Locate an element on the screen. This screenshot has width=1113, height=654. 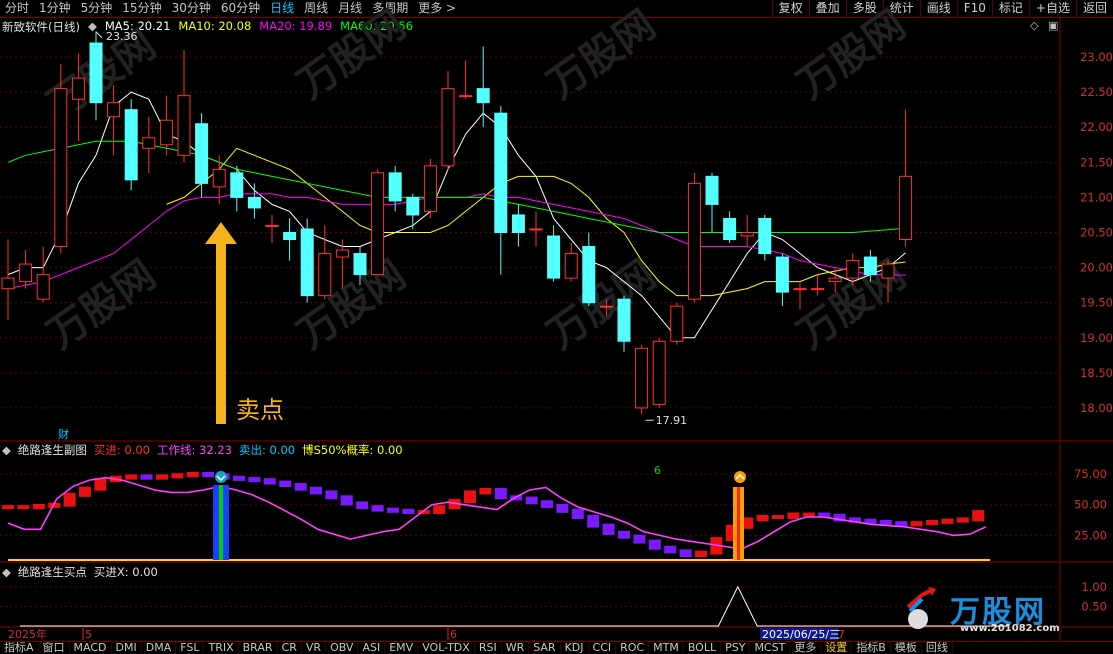
indicator-tab-12: EMV is located at coordinates (402, 648).